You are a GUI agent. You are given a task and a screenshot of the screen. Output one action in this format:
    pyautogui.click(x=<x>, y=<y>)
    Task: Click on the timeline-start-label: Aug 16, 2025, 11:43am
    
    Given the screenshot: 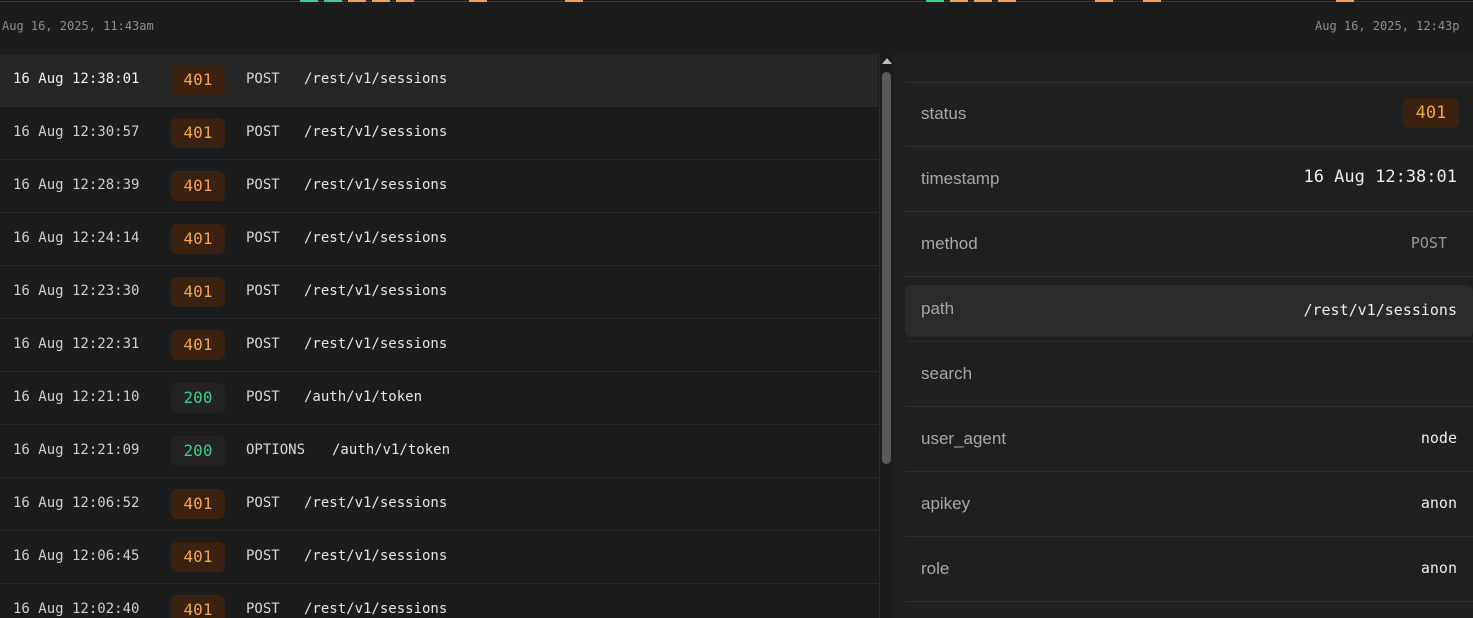 What is the action you would take?
    pyautogui.click(x=78, y=26)
    